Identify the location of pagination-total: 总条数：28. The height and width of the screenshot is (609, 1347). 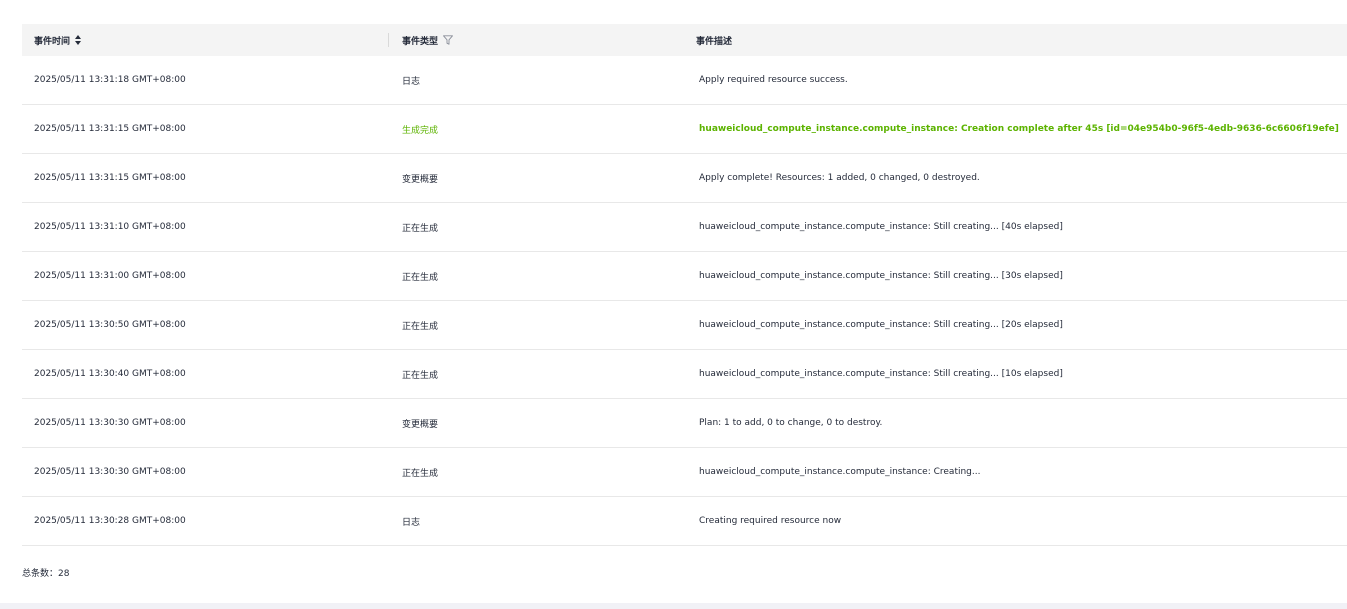
(46, 572).